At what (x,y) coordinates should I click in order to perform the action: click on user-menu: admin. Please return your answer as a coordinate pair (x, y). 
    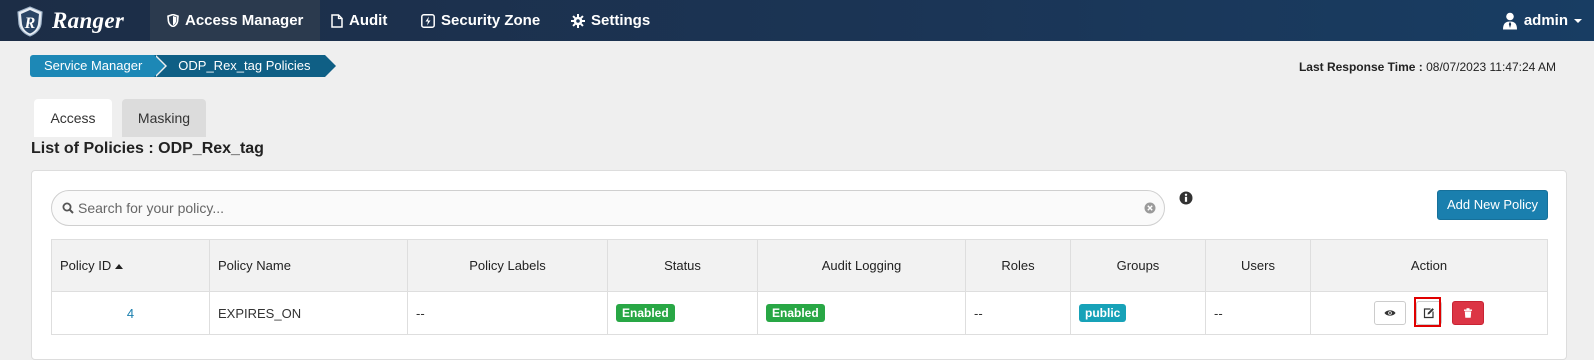
    Looking at the image, I should click on (1542, 20).